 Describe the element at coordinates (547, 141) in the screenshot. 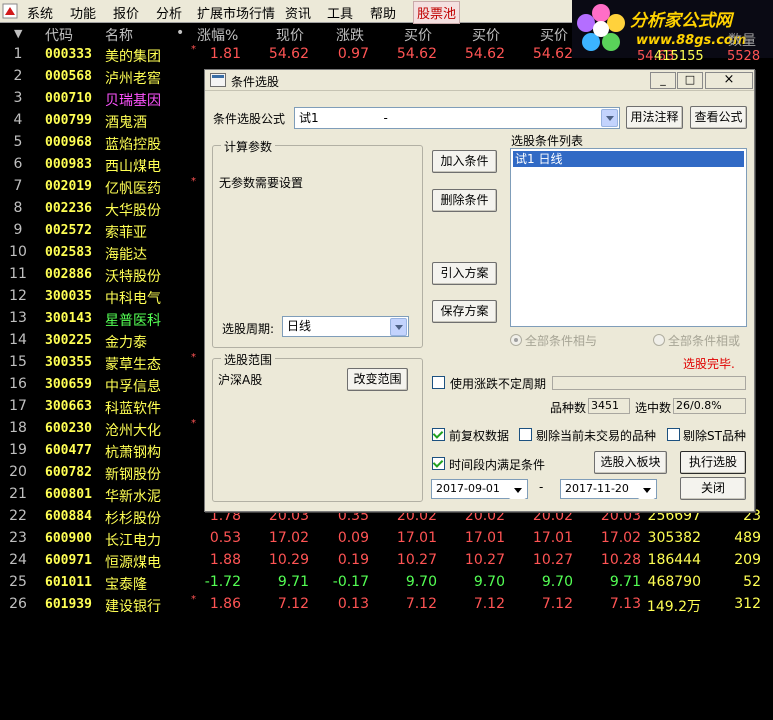

I see `condition-list-title: 选股条件列表` at that location.